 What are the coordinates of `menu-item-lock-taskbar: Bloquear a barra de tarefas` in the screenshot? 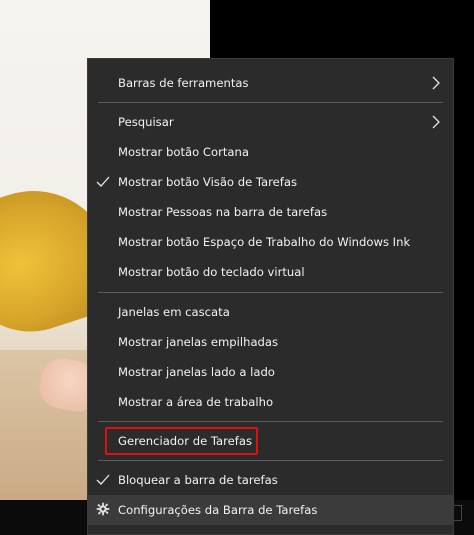 It's located at (270, 480).